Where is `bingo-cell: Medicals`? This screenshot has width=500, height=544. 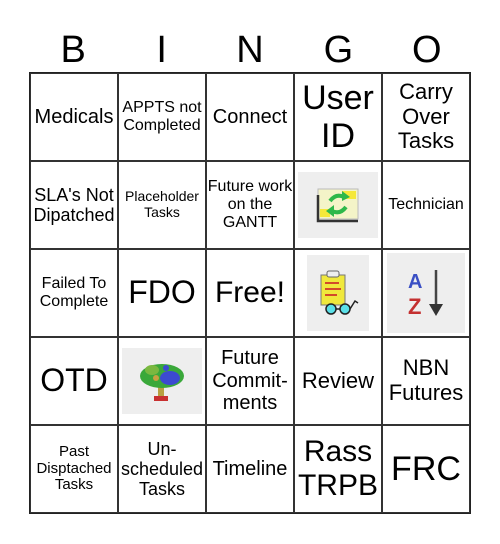 bingo-cell: Medicals is located at coordinates (74, 117).